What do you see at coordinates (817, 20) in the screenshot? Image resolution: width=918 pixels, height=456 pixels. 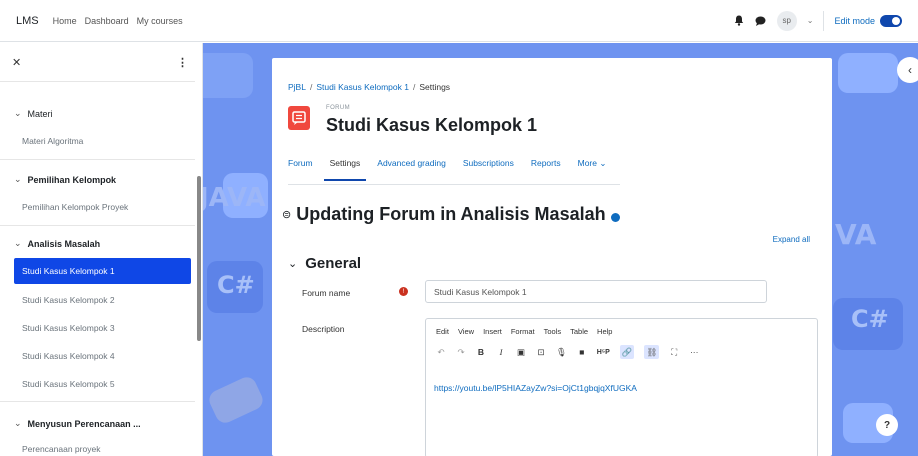 I see `navbar-right: sp ⌄ Edit mode` at bounding box center [817, 20].